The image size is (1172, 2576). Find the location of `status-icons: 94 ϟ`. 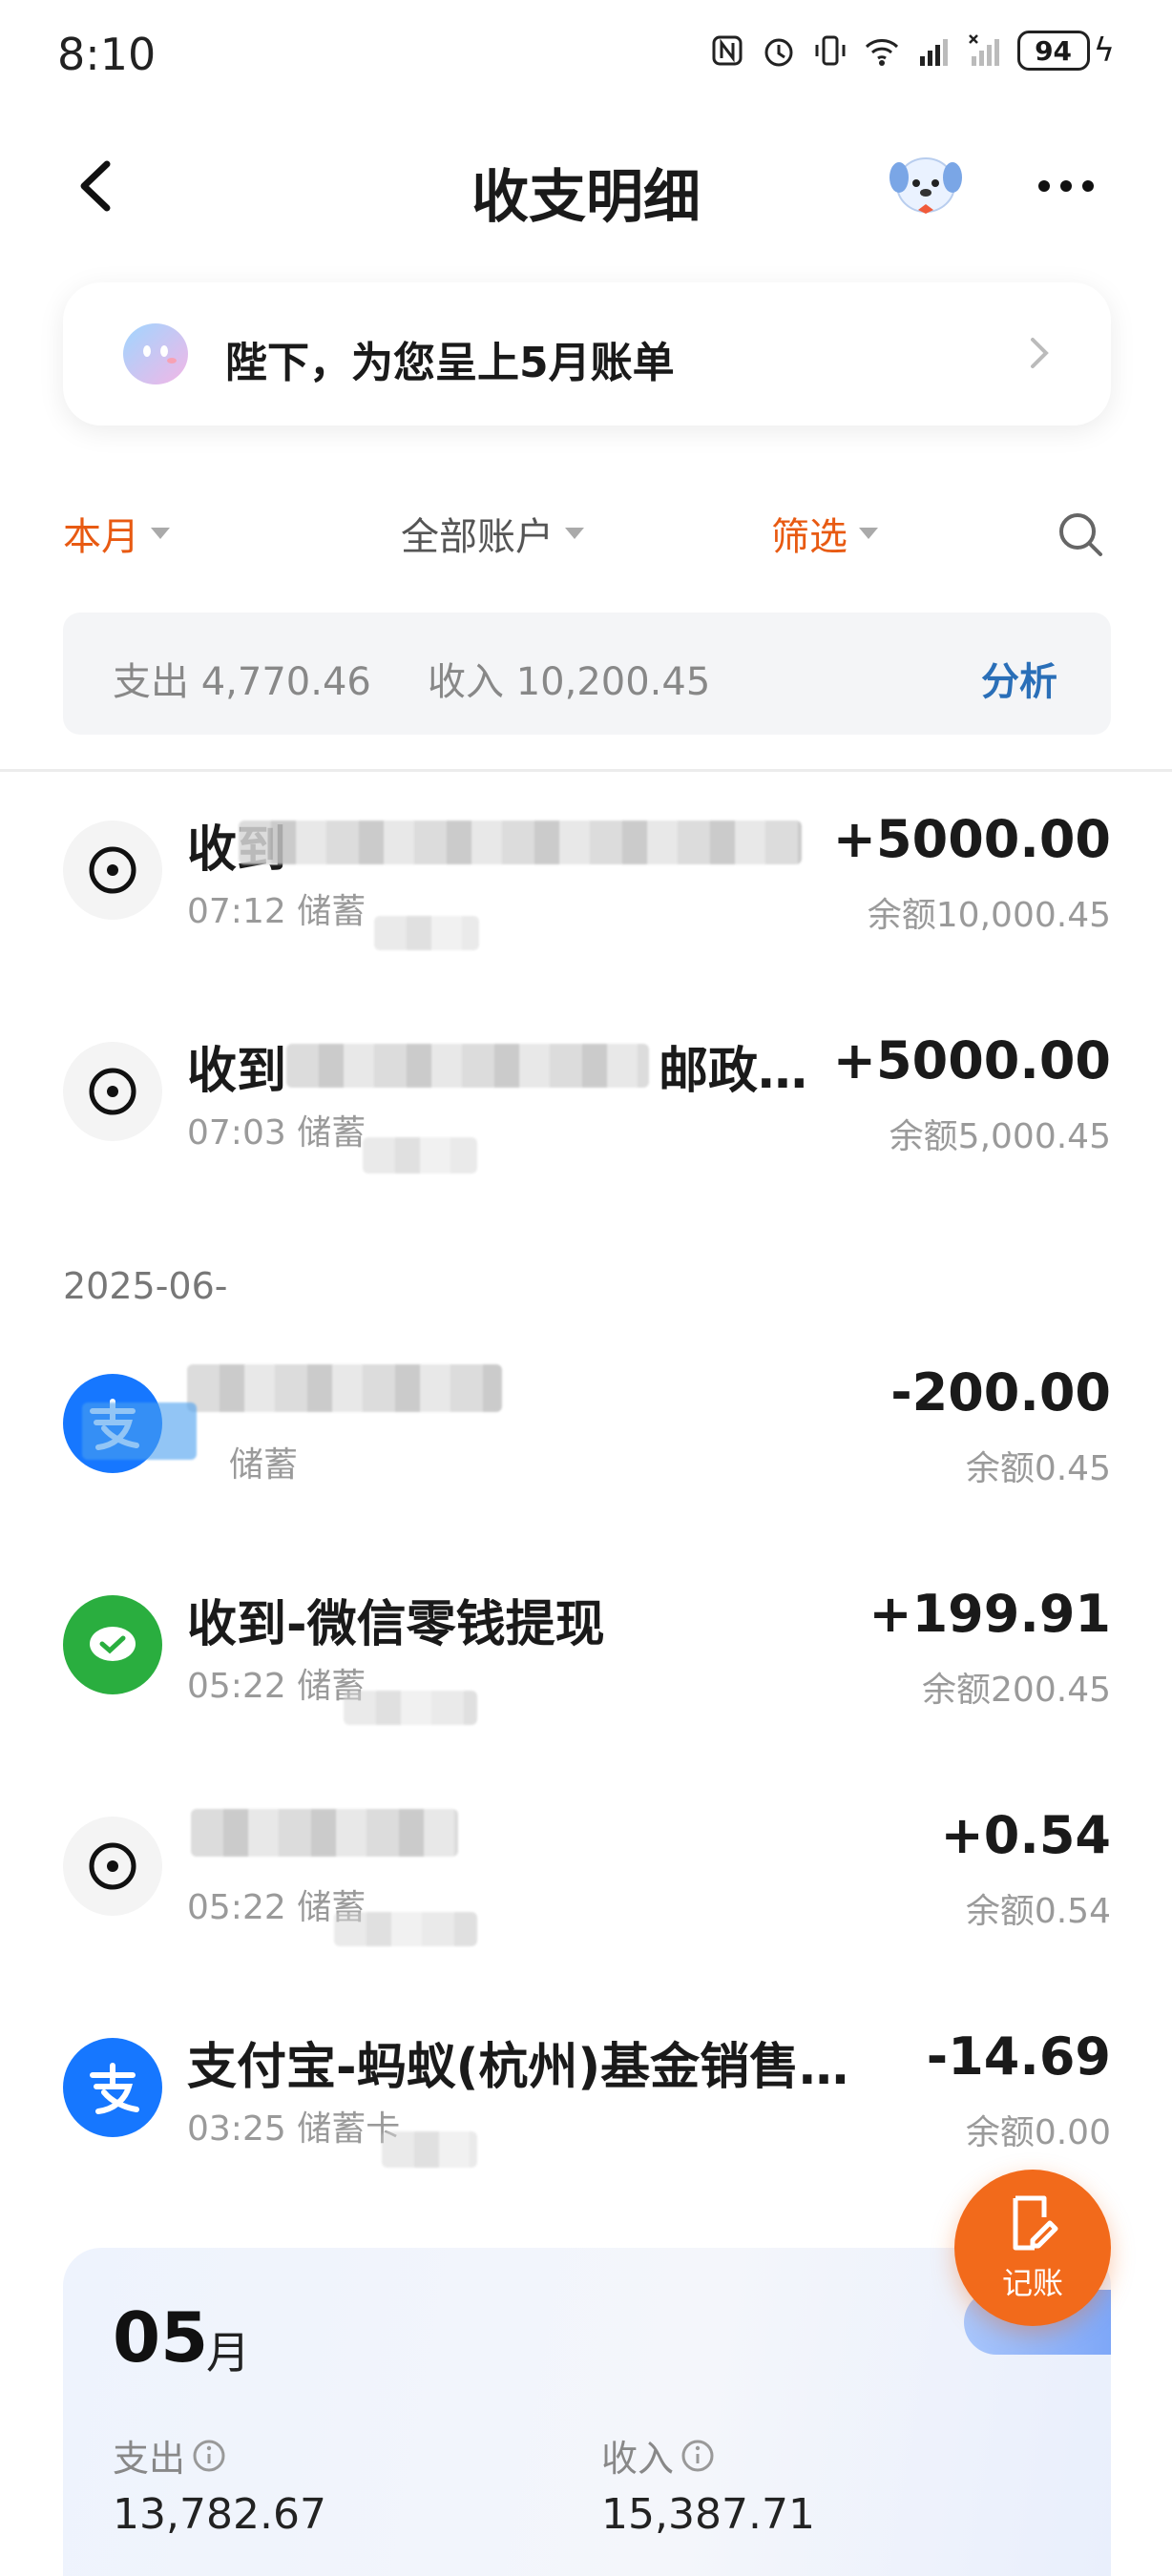

status-icons: 94 ϟ is located at coordinates (911, 51).